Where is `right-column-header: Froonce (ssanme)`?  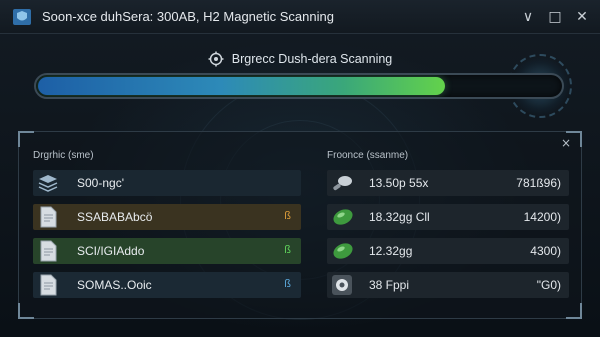 right-column-header: Froonce (ssanme) is located at coordinates (368, 155).